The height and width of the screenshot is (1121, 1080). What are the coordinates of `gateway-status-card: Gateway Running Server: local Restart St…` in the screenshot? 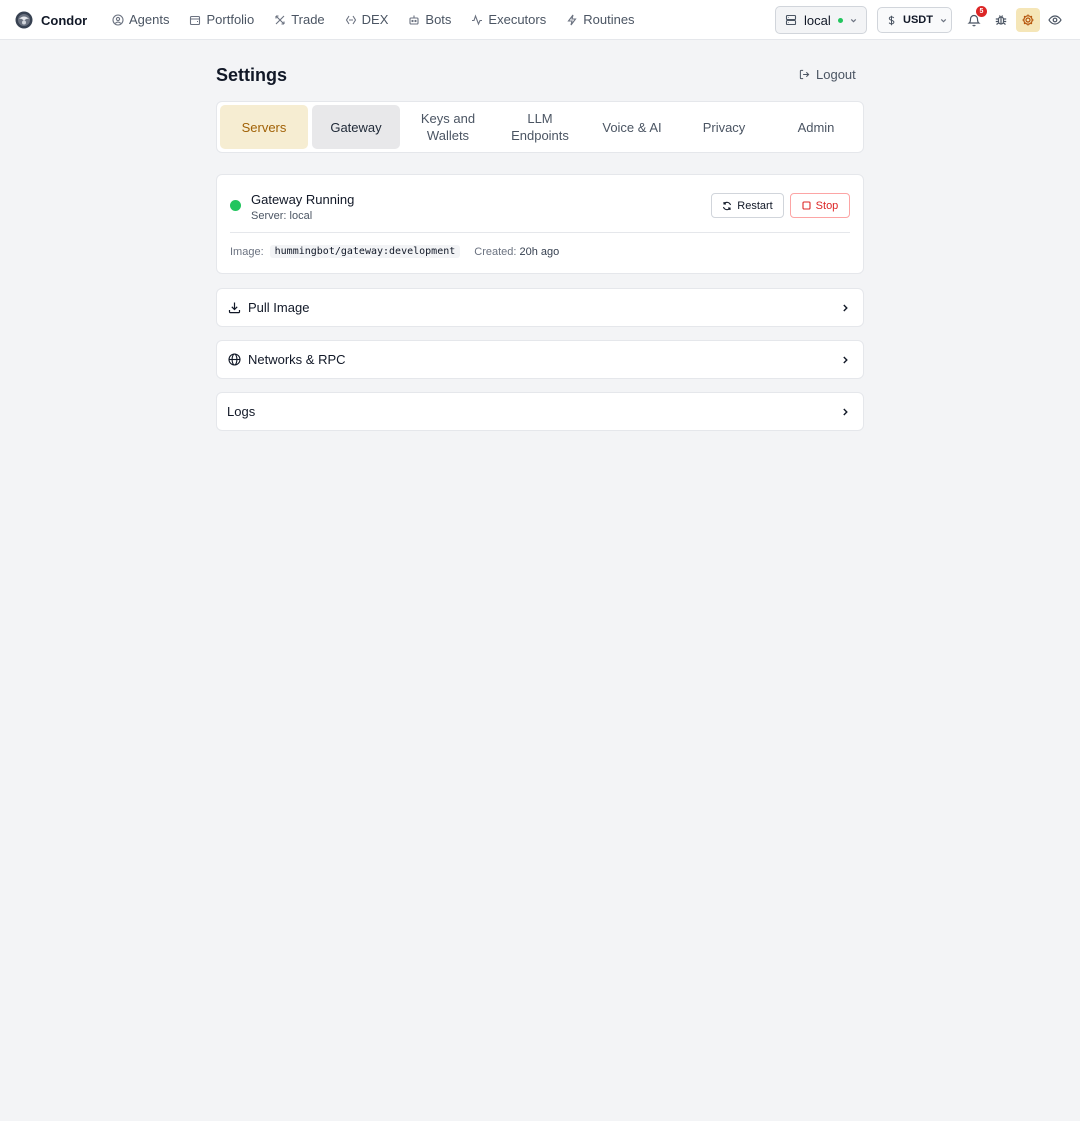 It's located at (540, 224).